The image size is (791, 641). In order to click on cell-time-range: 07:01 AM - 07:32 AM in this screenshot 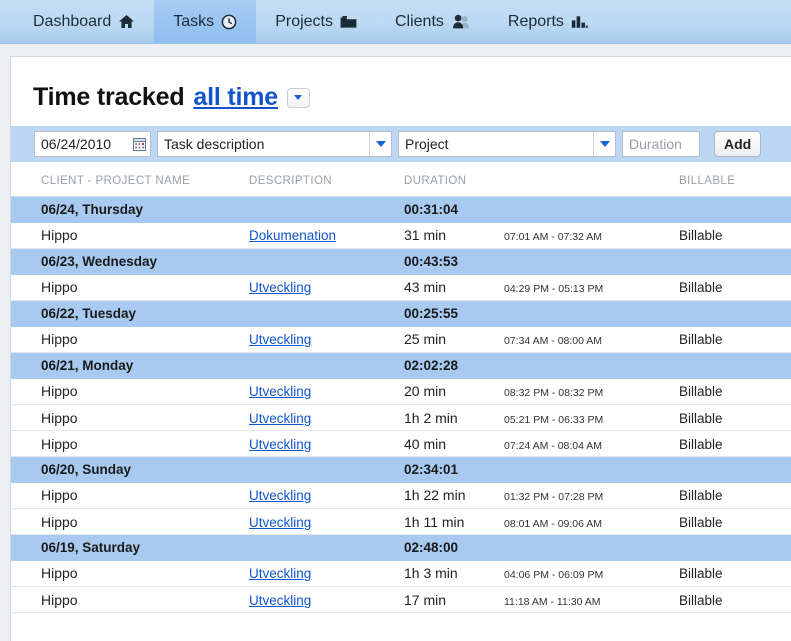, I will do `click(591, 235)`.